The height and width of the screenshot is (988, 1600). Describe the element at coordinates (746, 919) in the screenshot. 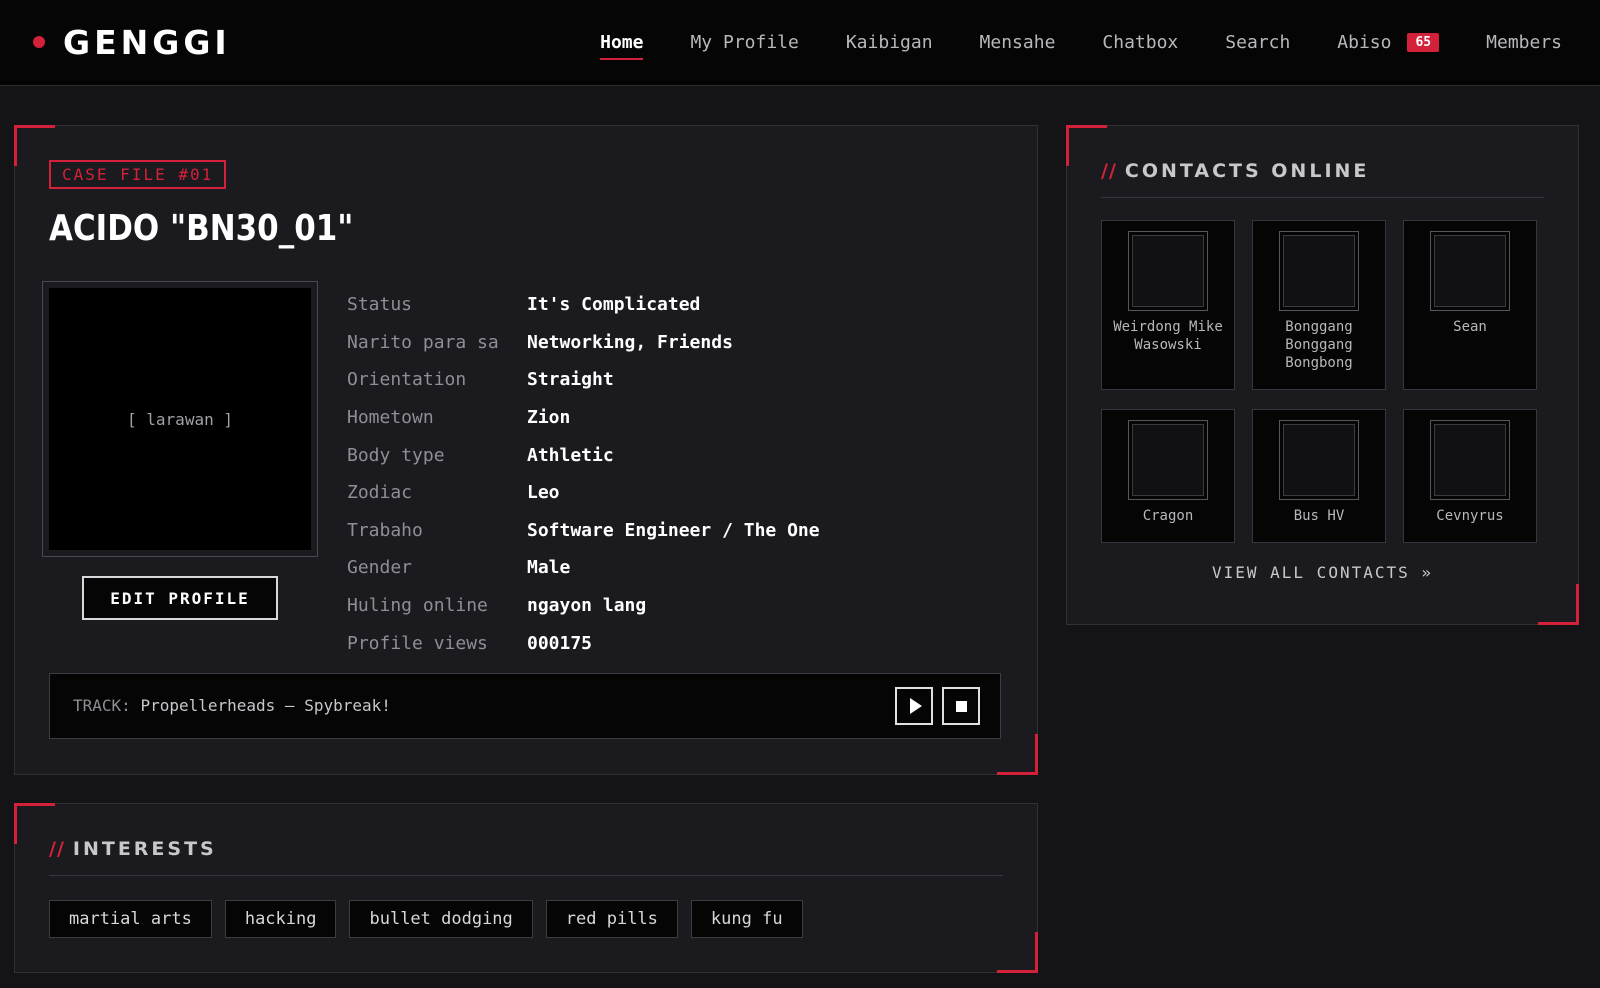

I see `interest-tag: kung fu` at that location.